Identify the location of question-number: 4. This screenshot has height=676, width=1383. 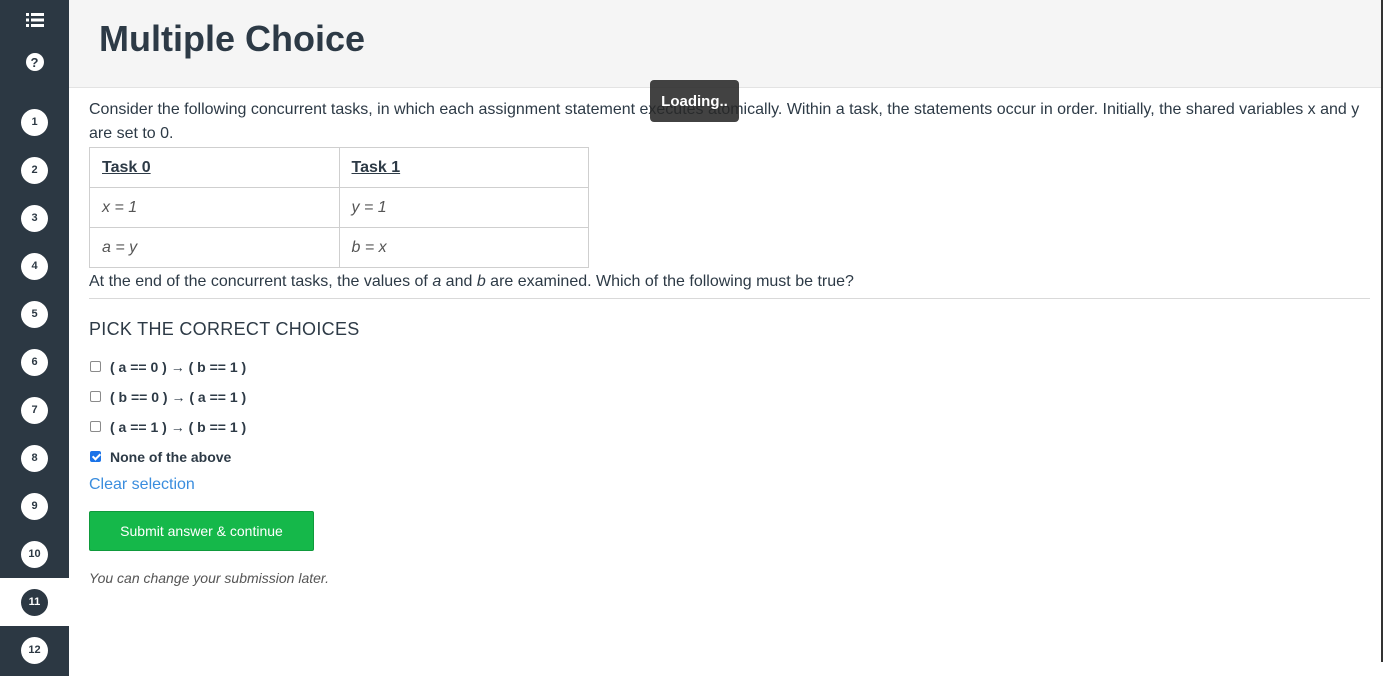
(34, 266).